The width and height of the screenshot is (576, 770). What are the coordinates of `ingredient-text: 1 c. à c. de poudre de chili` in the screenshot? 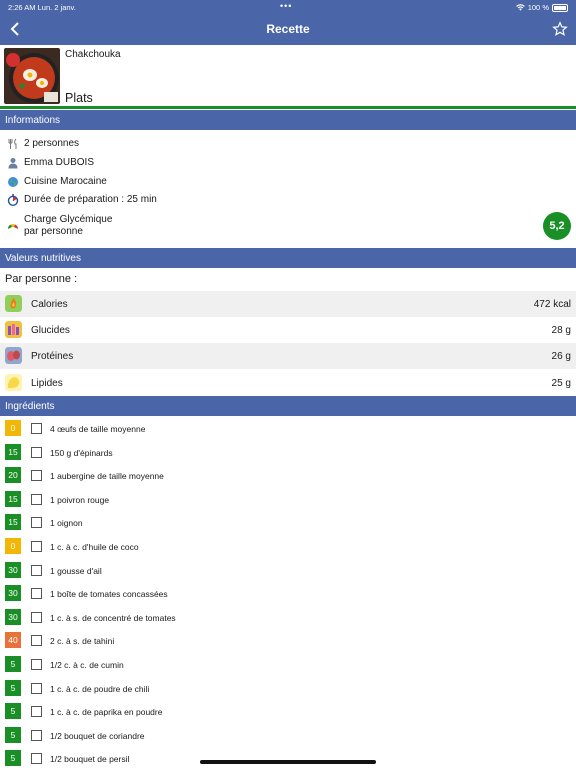 It's located at (100, 688).